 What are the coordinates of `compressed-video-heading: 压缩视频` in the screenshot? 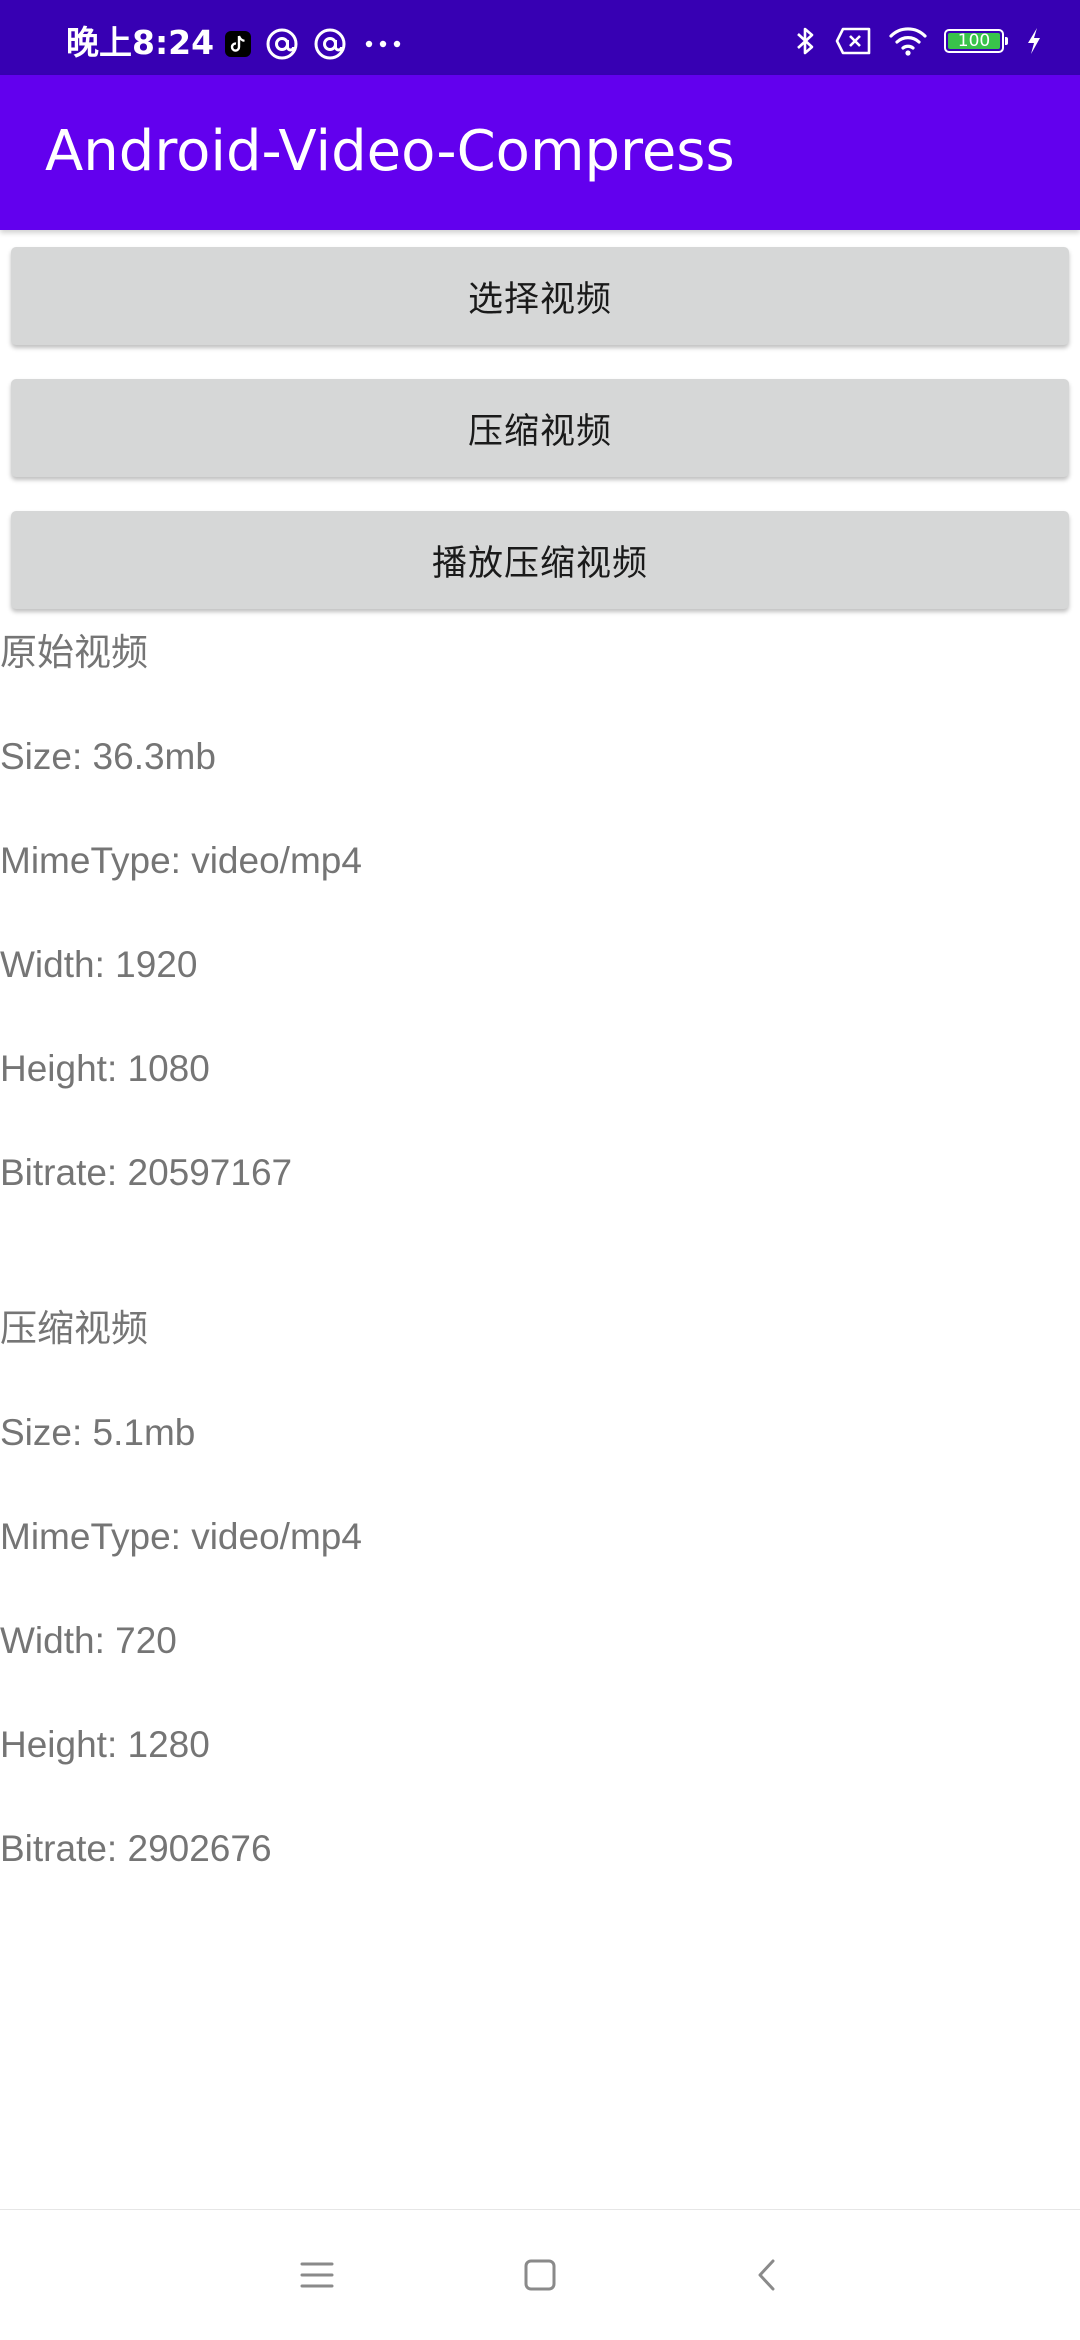 It's located at (74, 1328).